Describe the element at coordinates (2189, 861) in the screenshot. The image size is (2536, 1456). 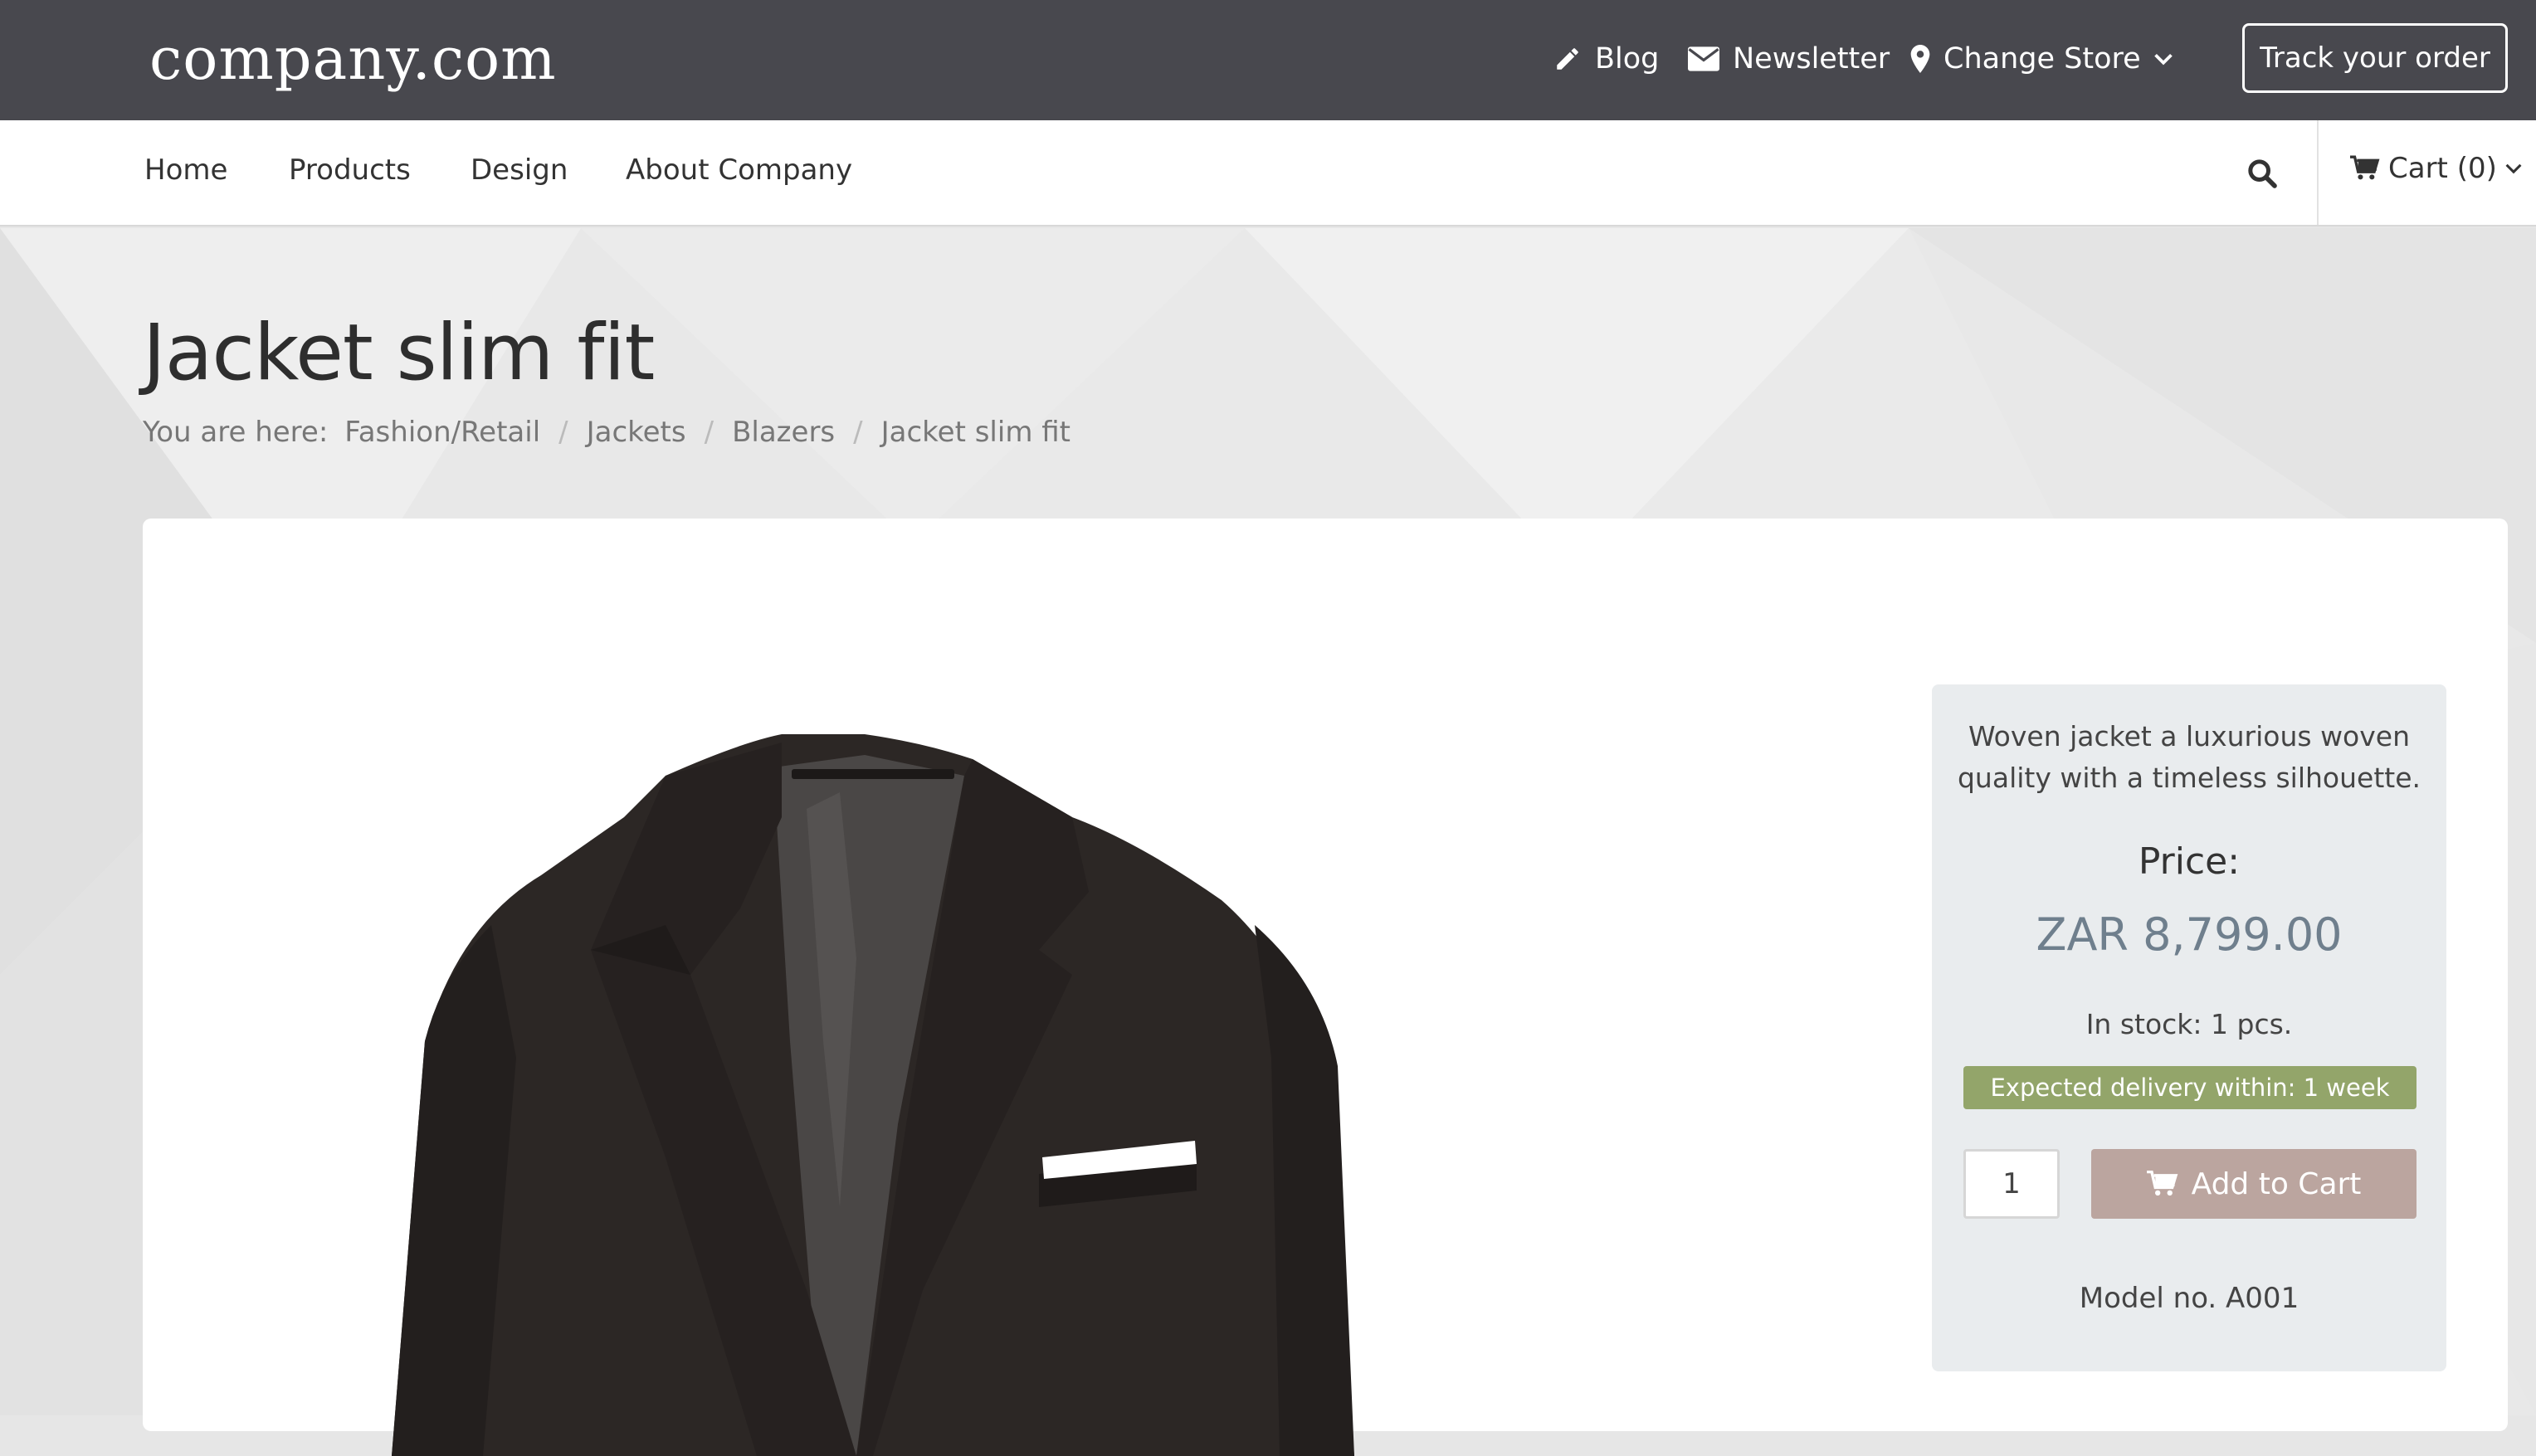
I see `price-label: Price:` at that location.